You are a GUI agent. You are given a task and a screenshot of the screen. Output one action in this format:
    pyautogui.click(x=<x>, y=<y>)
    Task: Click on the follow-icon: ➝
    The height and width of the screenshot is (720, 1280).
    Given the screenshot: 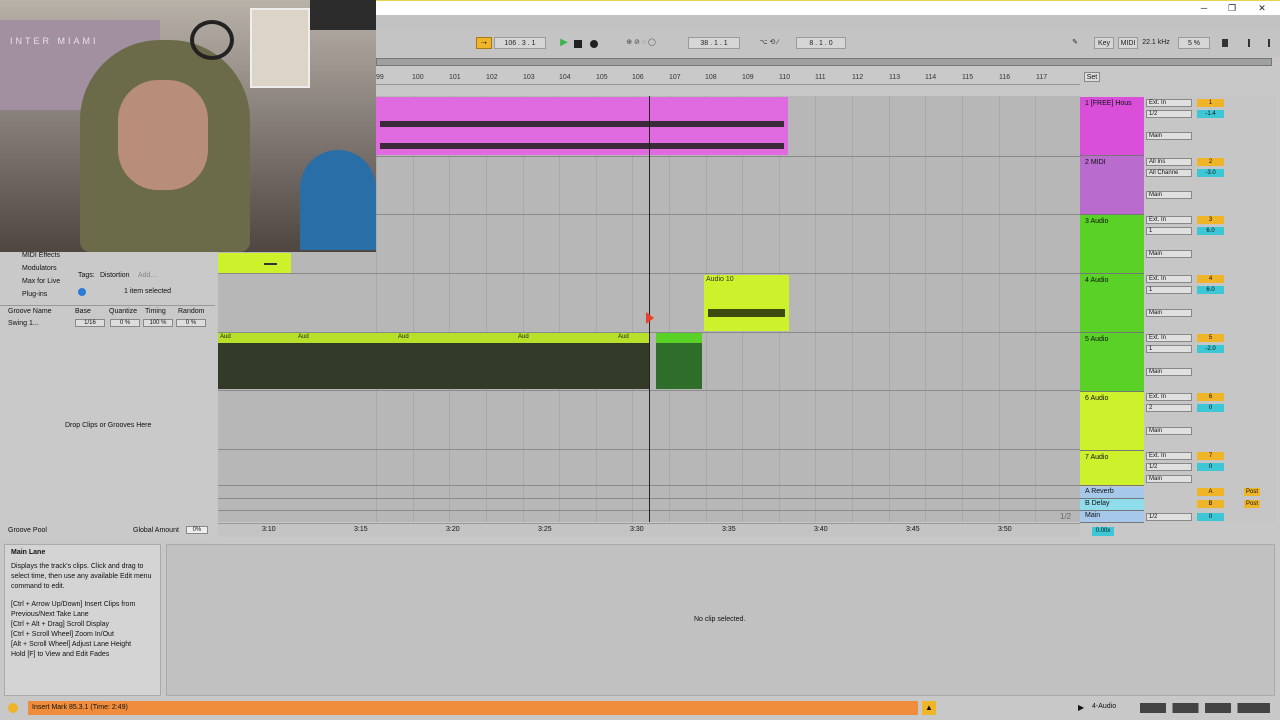 What is the action you would take?
    pyautogui.click(x=484, y=43)
    